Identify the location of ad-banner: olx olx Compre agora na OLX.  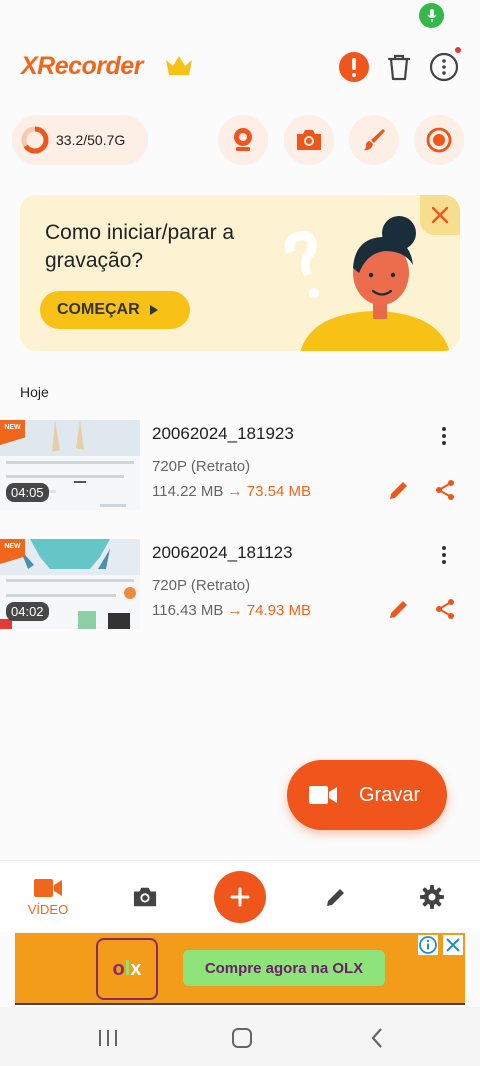
(240, 969).